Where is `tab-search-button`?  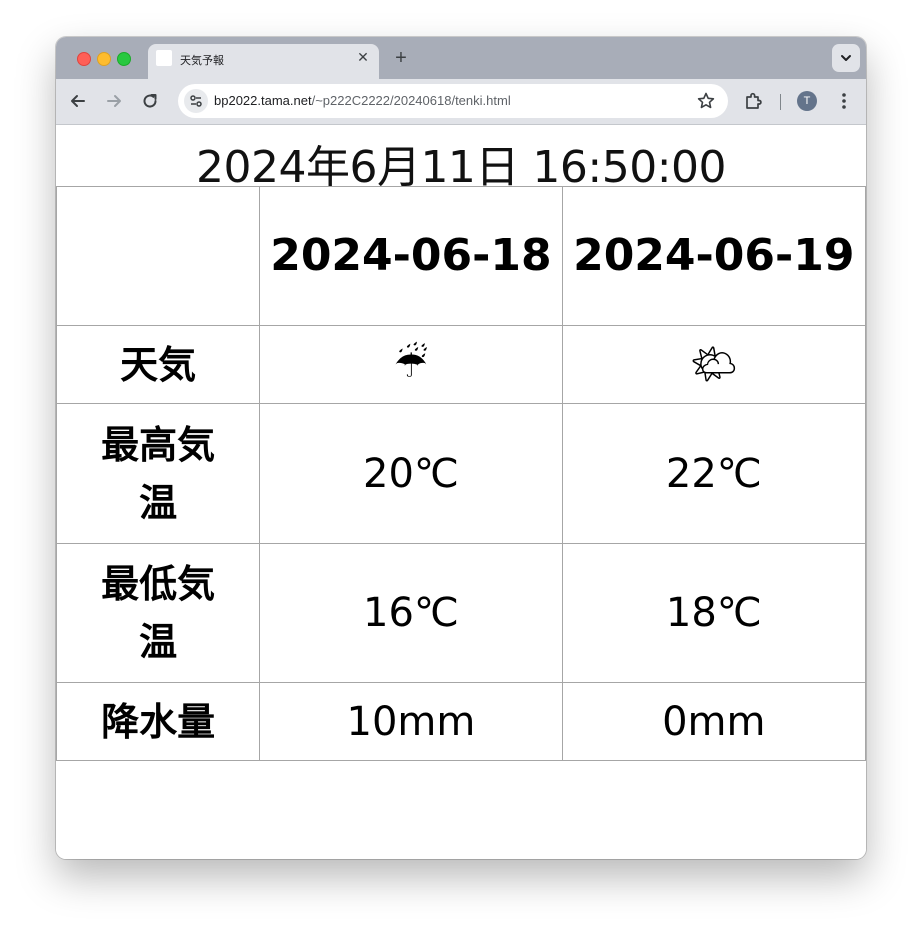 tab-search-button is located at coordinates (846, 58).